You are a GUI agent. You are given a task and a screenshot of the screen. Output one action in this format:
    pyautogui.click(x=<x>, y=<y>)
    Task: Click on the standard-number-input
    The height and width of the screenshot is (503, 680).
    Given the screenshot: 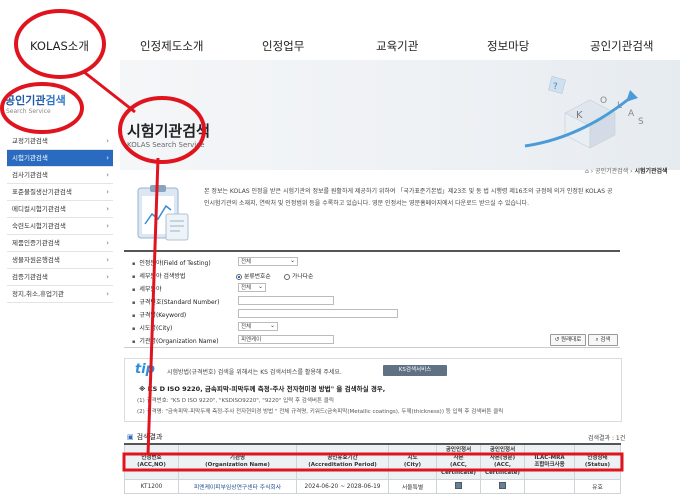 What is the action you would take?
    pyautogui.click(x=286, y=300)
    